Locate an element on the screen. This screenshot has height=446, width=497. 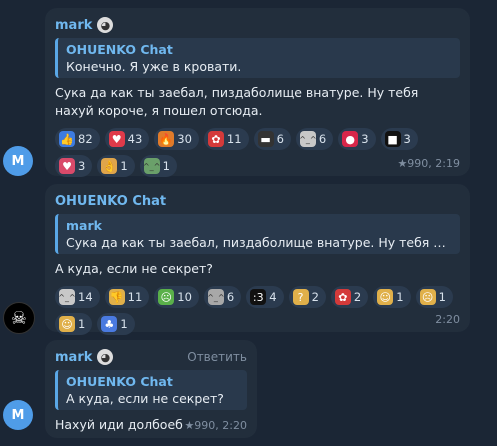
dark-sticker-icon: ■ is located at coordinates (392, 139).